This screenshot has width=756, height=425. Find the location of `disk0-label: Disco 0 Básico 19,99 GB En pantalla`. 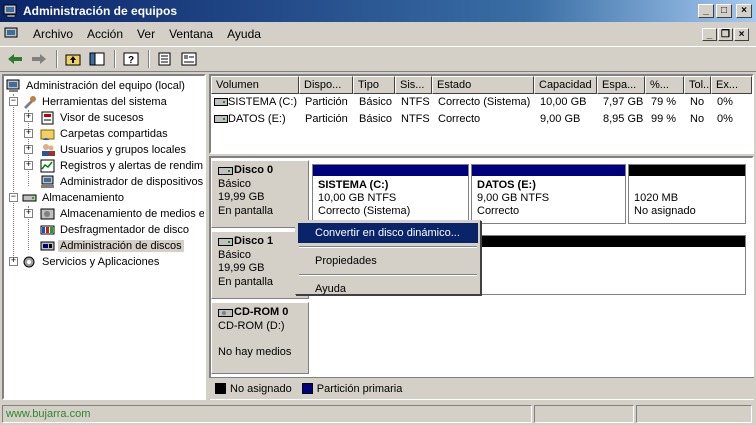

disk0-label: Disco 0 Básico 19,99 GB En pantalla is located at coordinates (260, 194).